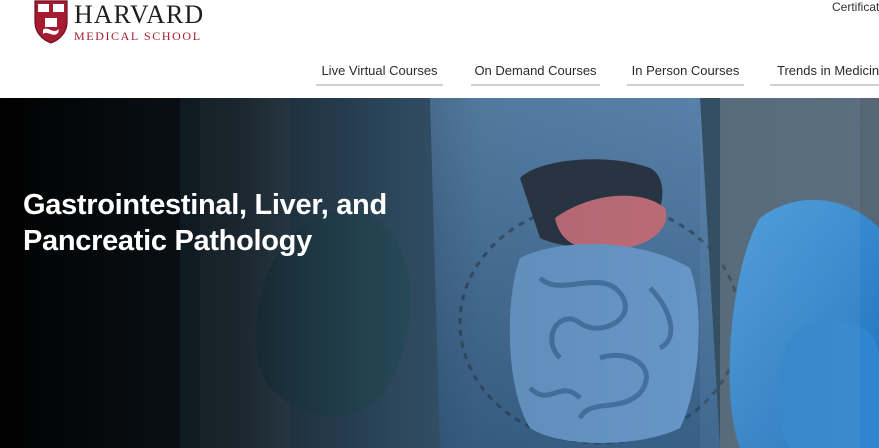 This screenshot has width=879, height=448. Describe the element at coordinates (138, 36) in the screenshot. I see `brand-subtitle: MEDICAL SCHOOL` at that location.